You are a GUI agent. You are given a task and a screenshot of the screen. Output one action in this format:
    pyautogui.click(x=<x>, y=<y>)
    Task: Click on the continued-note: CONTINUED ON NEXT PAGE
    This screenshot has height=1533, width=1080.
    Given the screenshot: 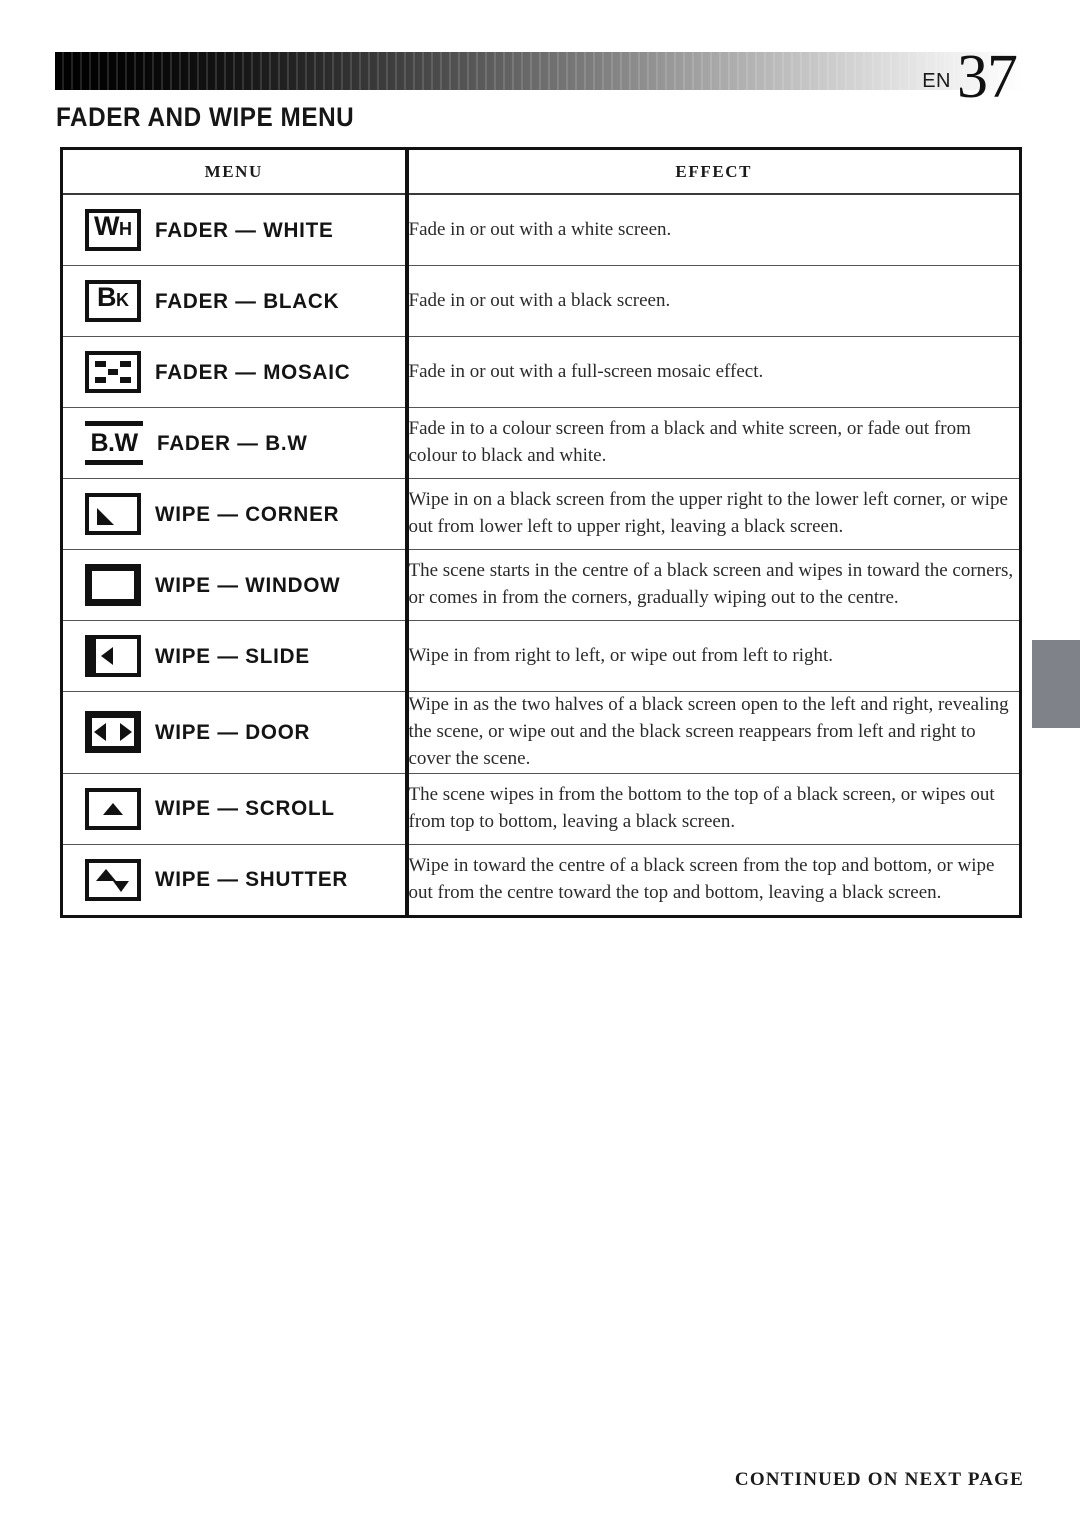 What is the action you would take?
    pyautogui.click(x=879, y=1479)
    